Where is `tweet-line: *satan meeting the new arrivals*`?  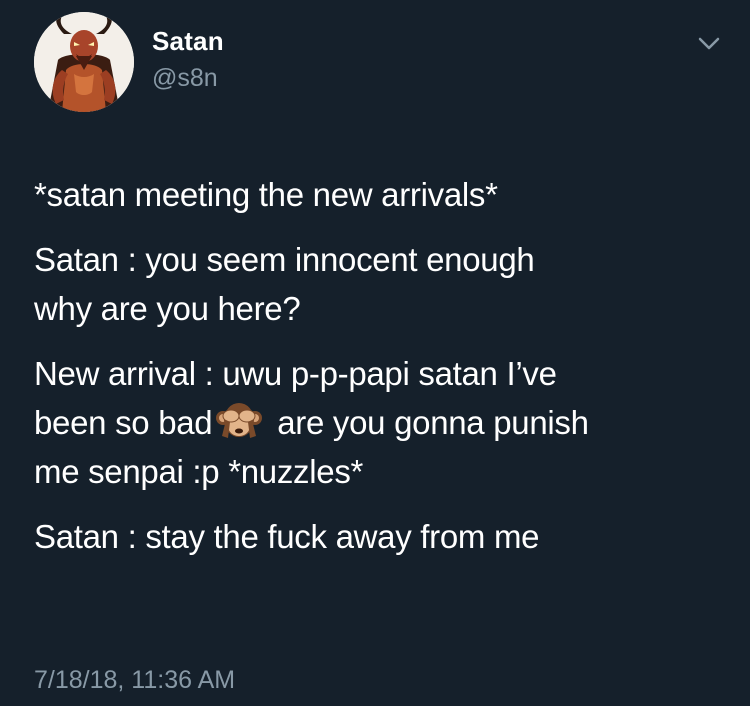 tweet-line: *satan meeting the new arrivals* is located at coordinates (266, 194).